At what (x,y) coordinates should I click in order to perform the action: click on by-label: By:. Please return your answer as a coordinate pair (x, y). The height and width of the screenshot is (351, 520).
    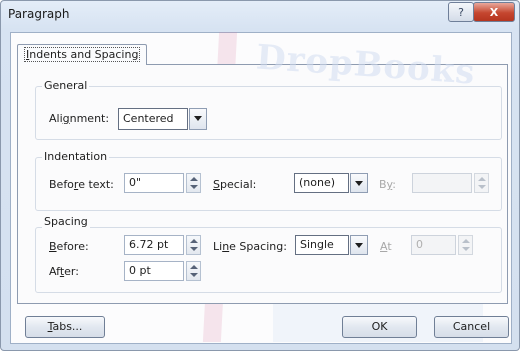
    Looking at the image, I should click on (387, 184).